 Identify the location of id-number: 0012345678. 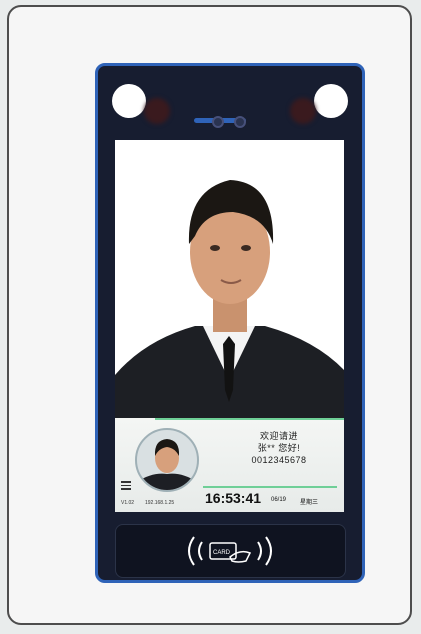
(279, 460).